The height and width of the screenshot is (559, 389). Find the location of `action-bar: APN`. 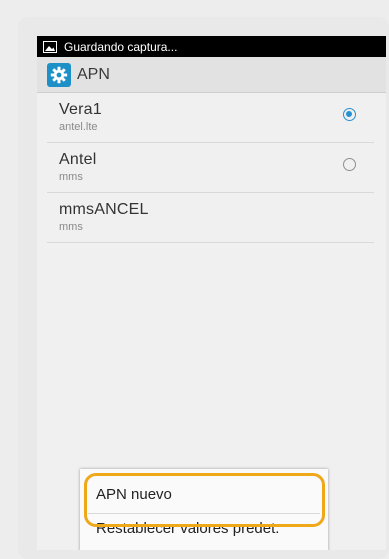

action-bar: APN is located at coordinates (211, 75).